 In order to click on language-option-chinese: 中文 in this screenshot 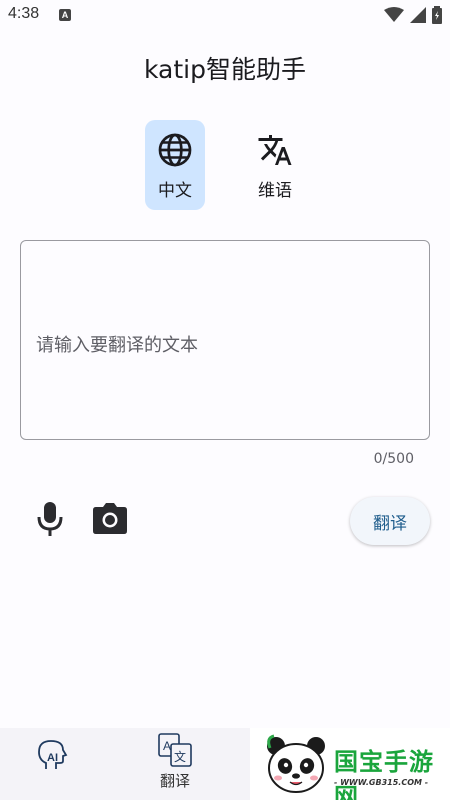, I will do `click(175, 165)`.